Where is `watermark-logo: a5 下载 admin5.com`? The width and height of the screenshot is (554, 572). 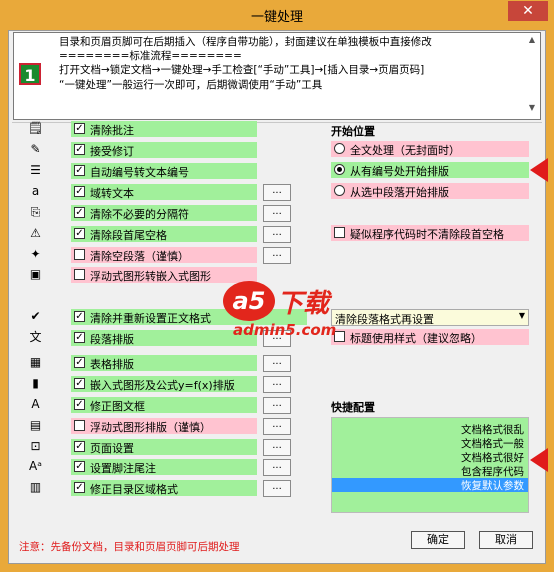
watermark-logo: a5 下载 admin5.com is located at coordinates (313, 311).